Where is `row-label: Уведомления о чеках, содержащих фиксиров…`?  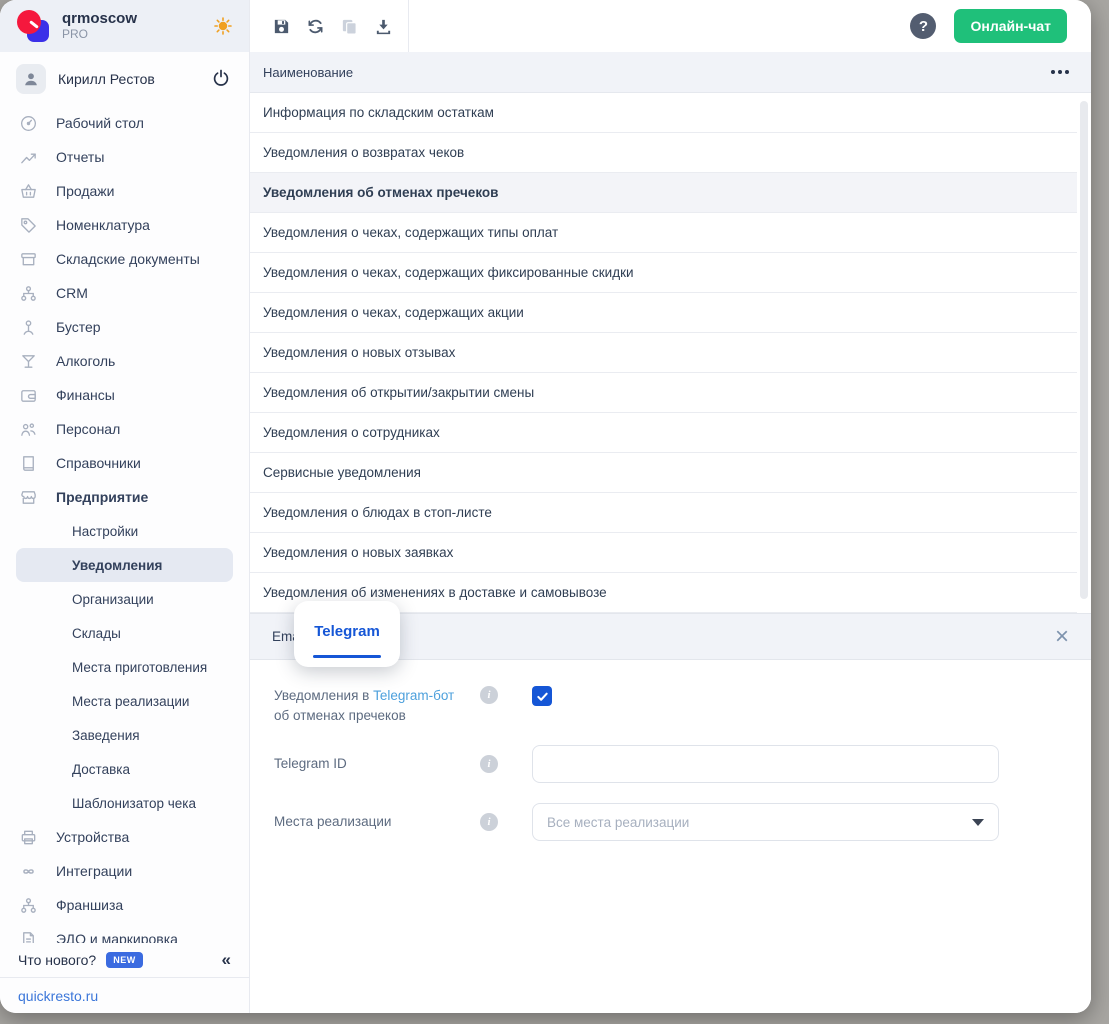 row-label: Уведомления о чеках, содержащих фиксиров… is located at coordinates (448, 272).